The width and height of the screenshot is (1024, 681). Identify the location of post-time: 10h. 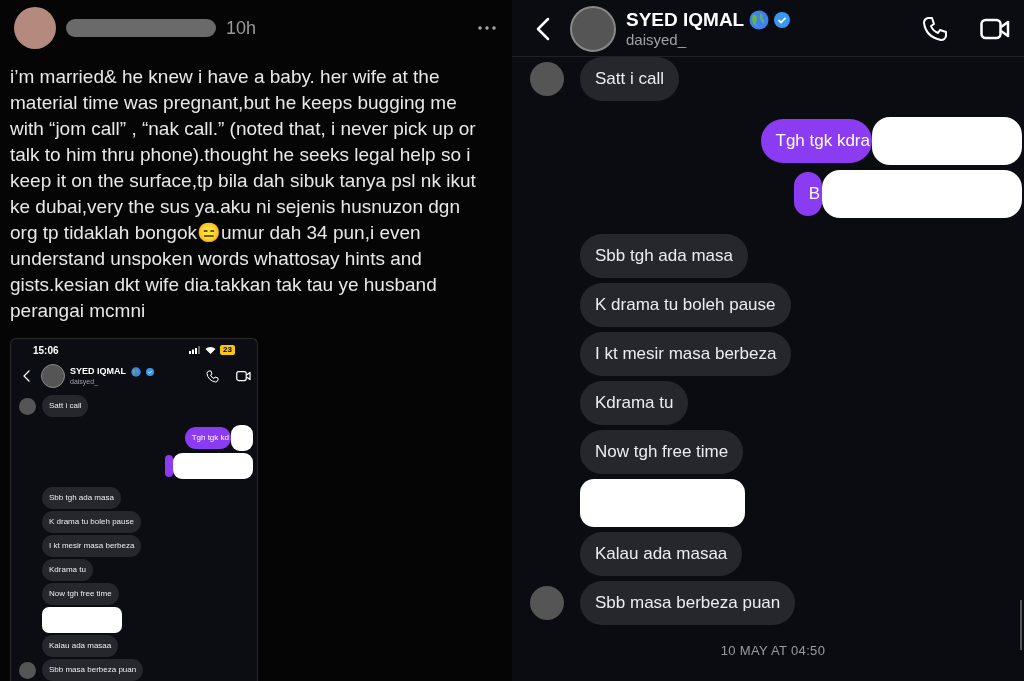
(241, 28).